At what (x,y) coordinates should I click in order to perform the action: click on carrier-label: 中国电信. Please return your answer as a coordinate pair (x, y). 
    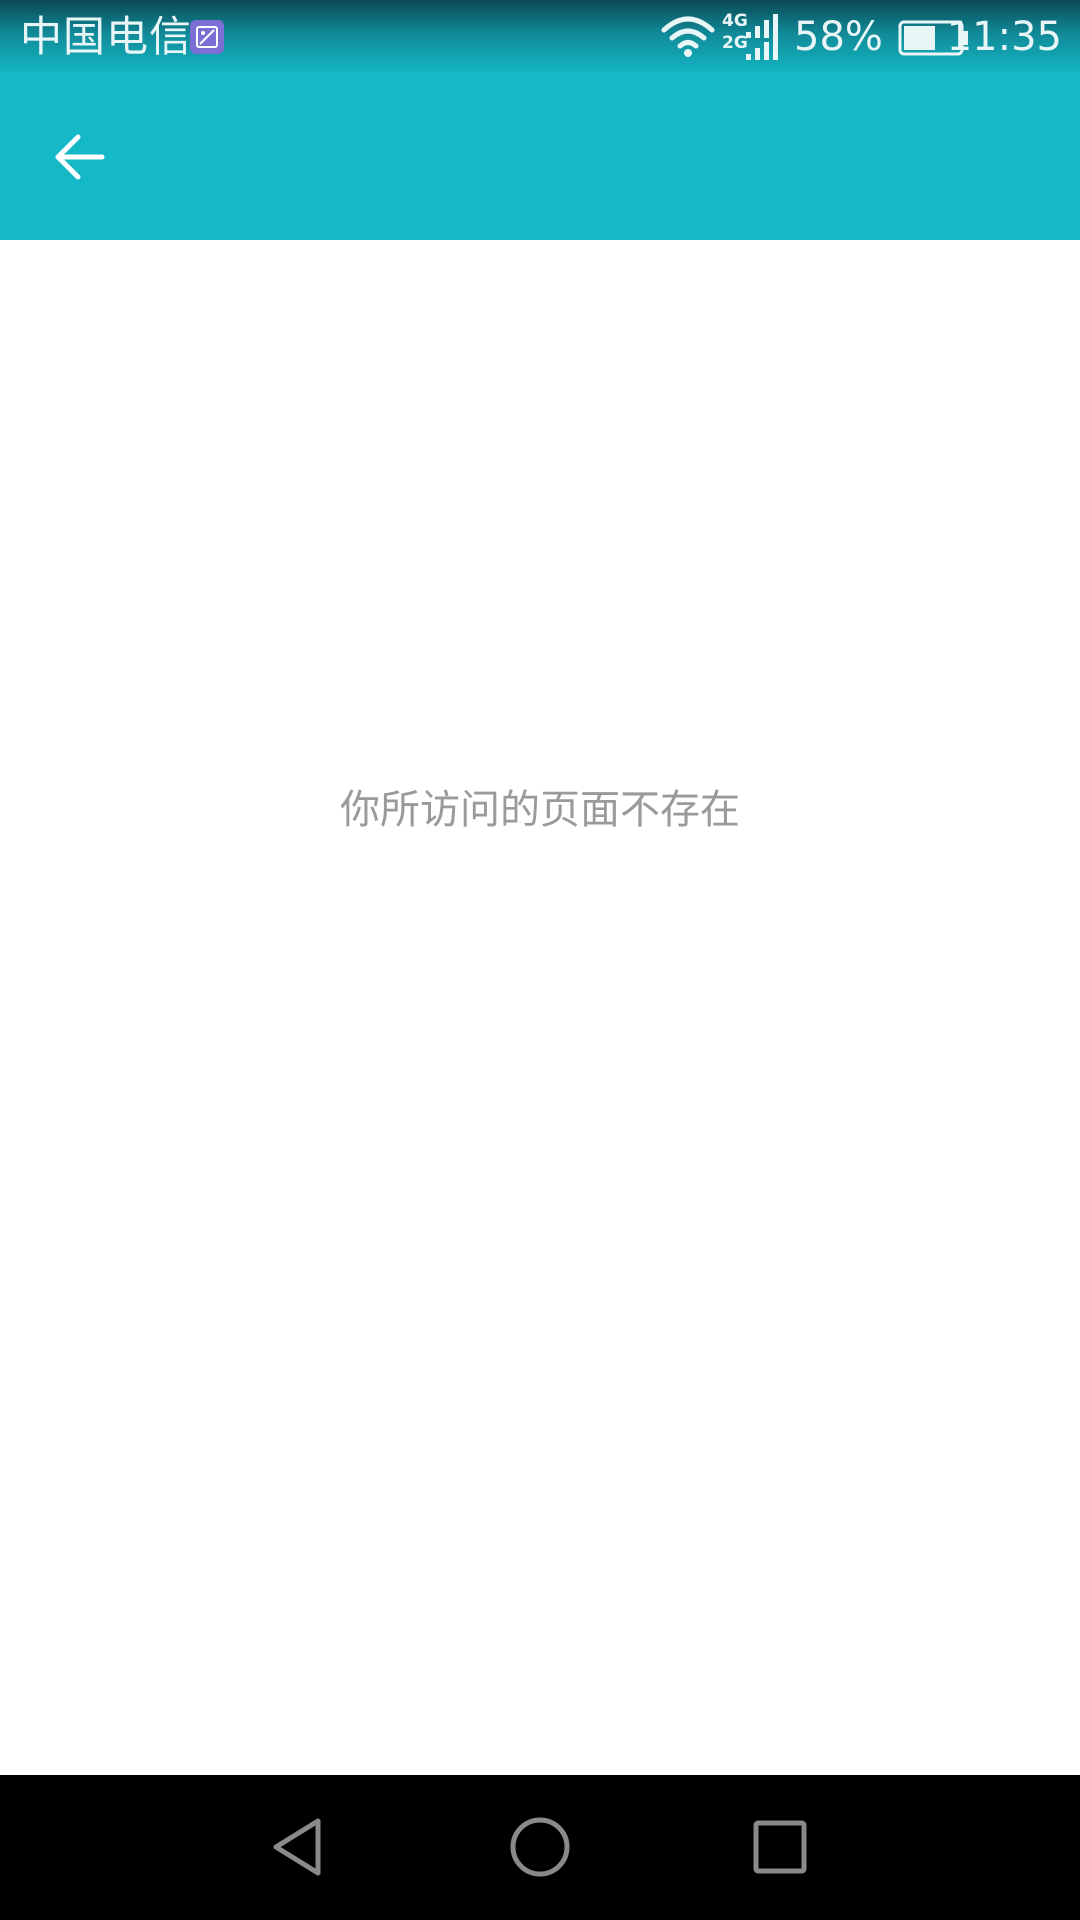
    Looking at the image, I should click on (106, 36).